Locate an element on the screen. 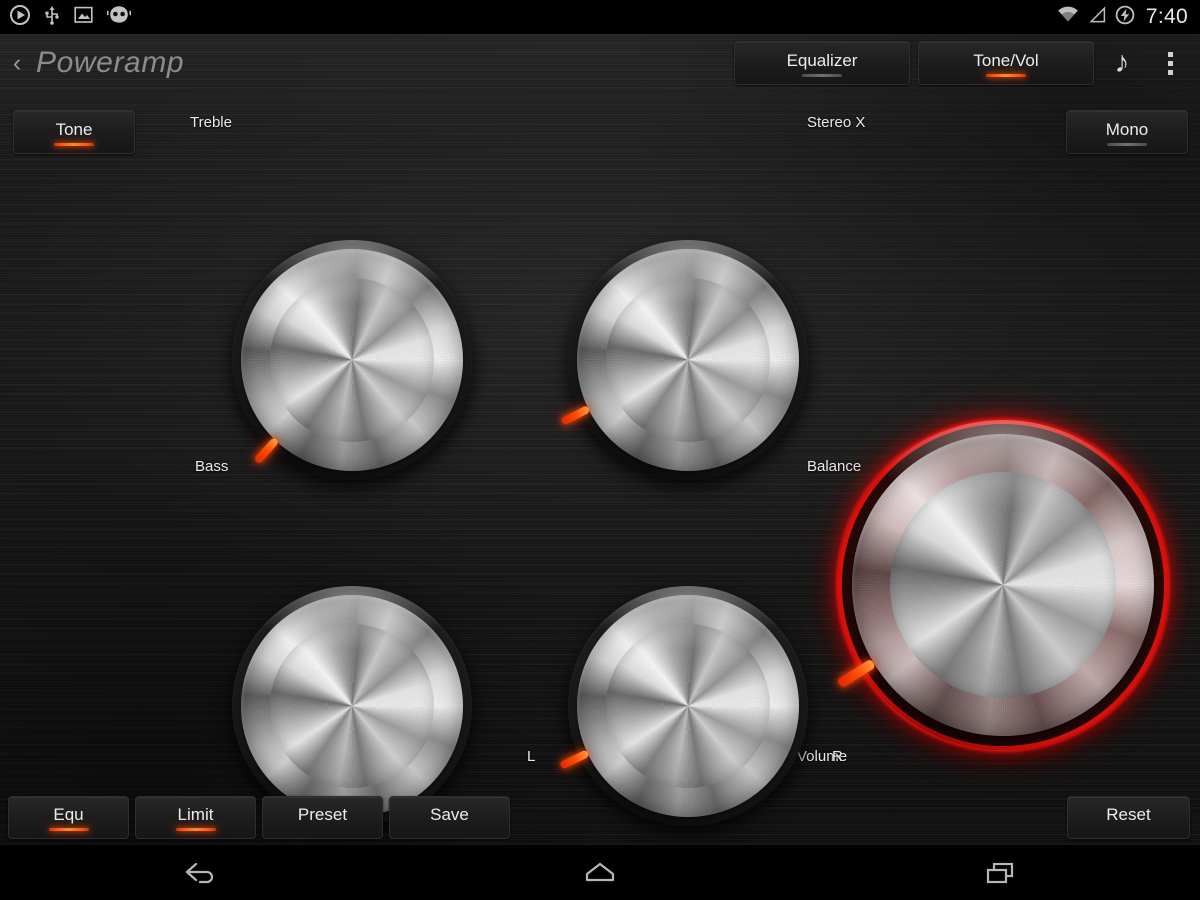  save-button: Save is located at coordinates (449, 817).